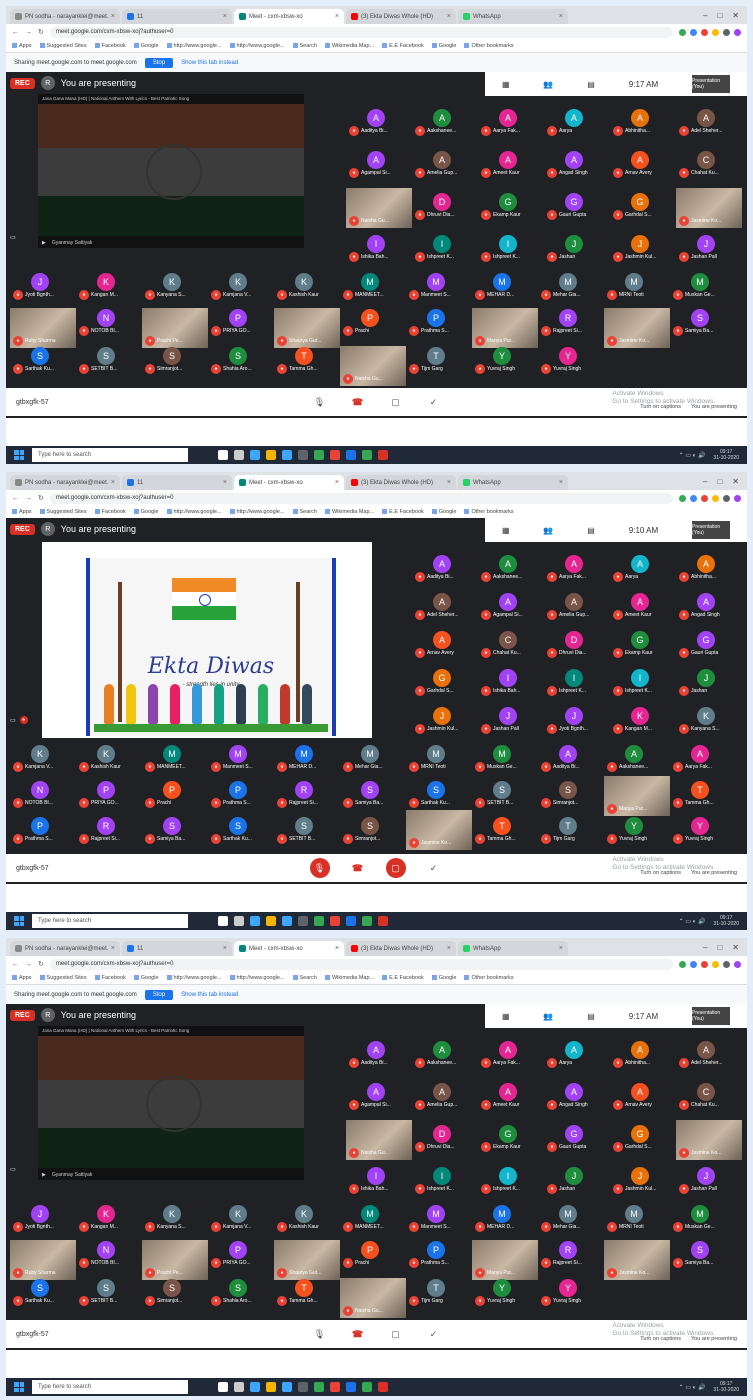 The width and height of the screenshot is (753, 1400). Describe the element at coordinates (209, 63) in the screenshot. I see `show-tab-link: Show this tab instead` at that location.